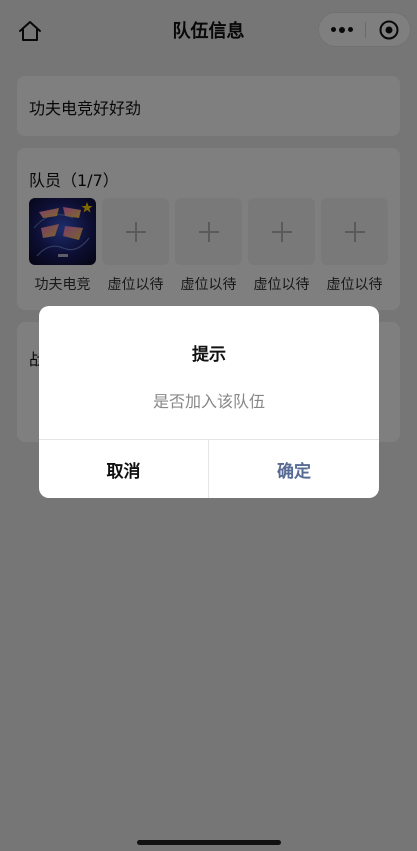 This screenshot has width=417, height=851. What do you see at coordinates (209, 355) in the screenshot?
I see `dialog-title: 提示` at bounding box center [209, 355].